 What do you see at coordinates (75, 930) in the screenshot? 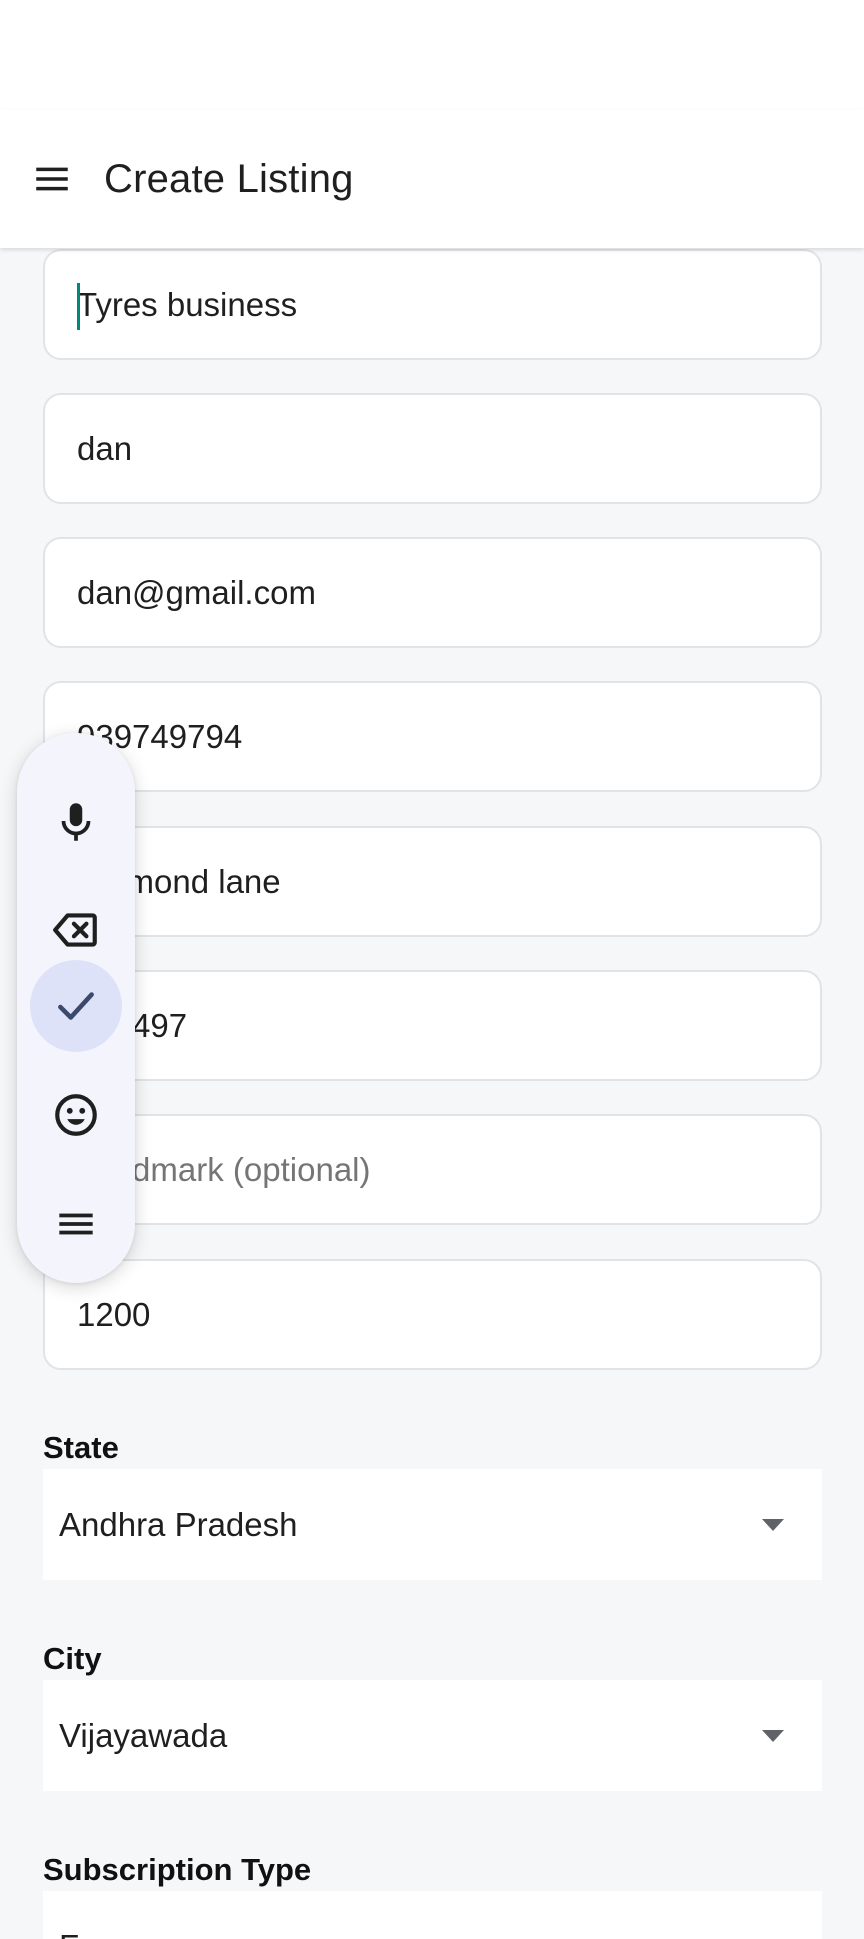
I see `backspace-icon` at bounding box center [75, 930].